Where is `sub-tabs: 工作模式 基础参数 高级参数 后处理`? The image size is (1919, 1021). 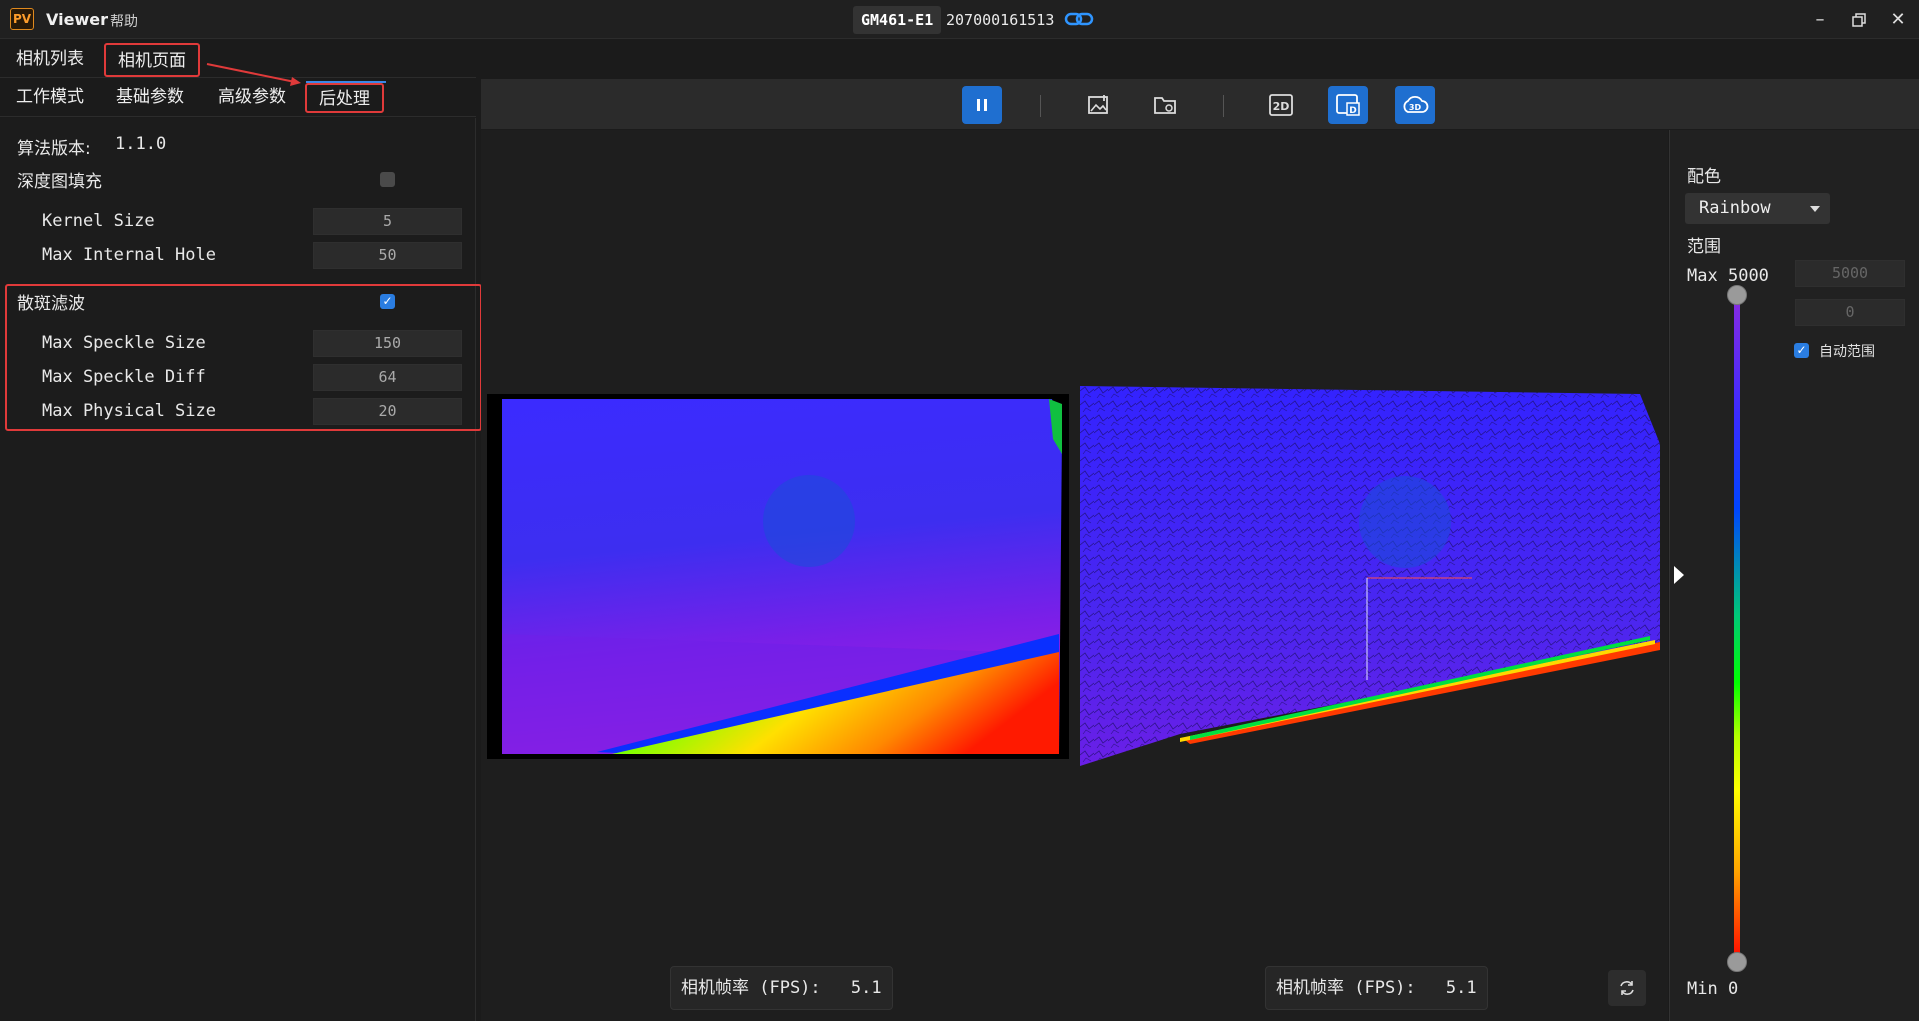
sub-tabs: 工作模式 基础参数 高级参数 后处理 is located at coordinates (238, 98).